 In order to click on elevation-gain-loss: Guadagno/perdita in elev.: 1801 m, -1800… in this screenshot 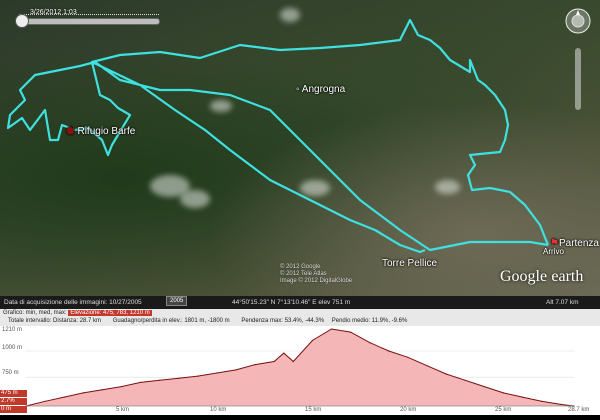, I will do `click(171, 321)`.